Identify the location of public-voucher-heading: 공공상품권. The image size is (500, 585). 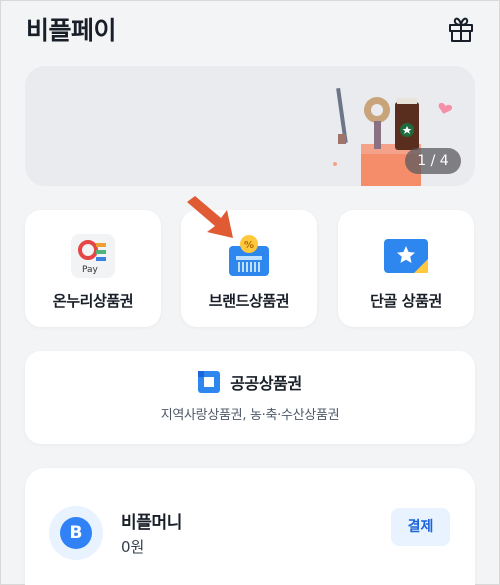
(250, 382).